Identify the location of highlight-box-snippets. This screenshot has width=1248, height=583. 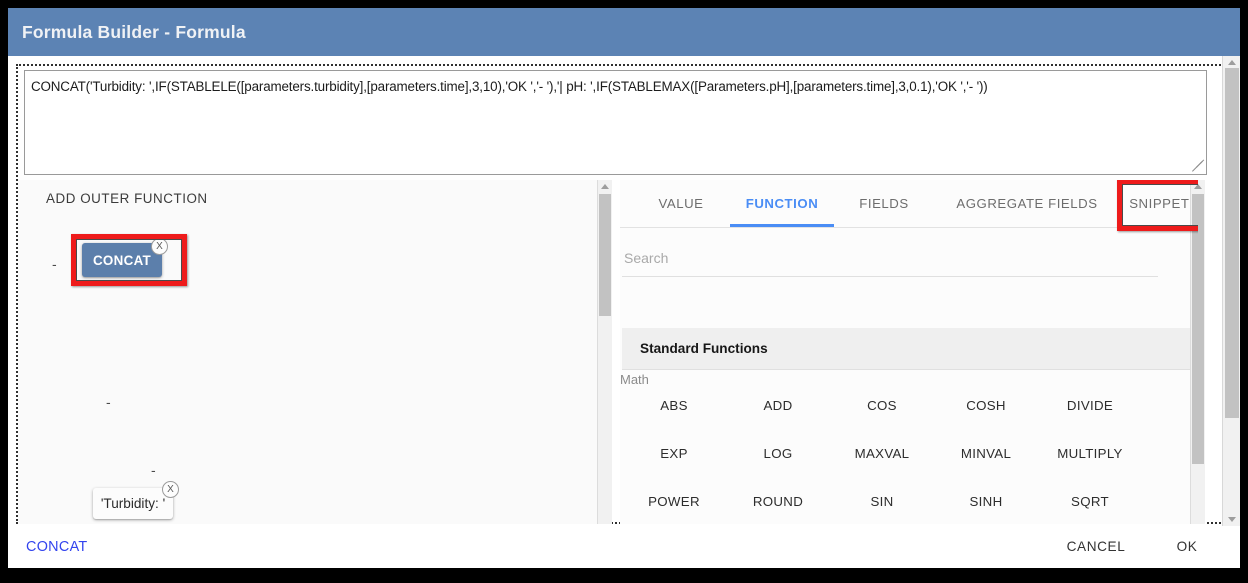
(1157, 205).